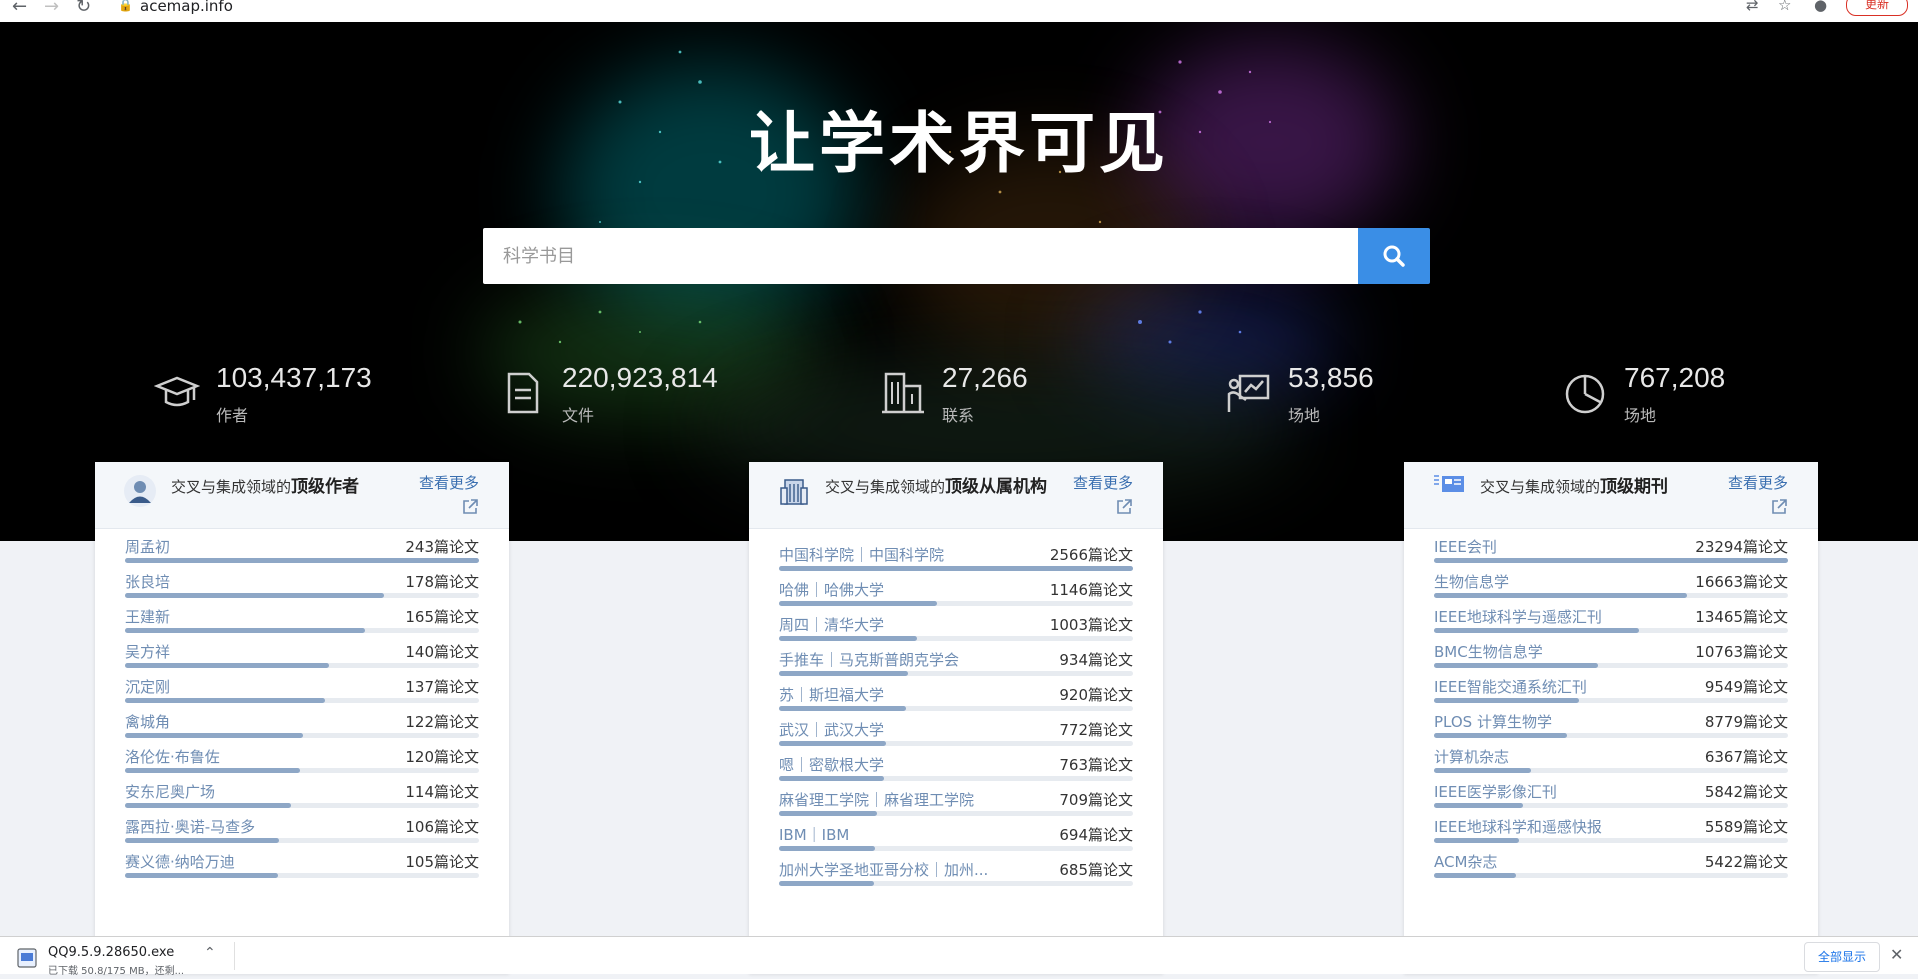 The height and width of the screenshot is (979, 1918). What do you see at coordinates (172, 756) in the screenshot?
I see `list-item-name: 洛伦佐·布鲁佐` at bounding box center [172, 756].